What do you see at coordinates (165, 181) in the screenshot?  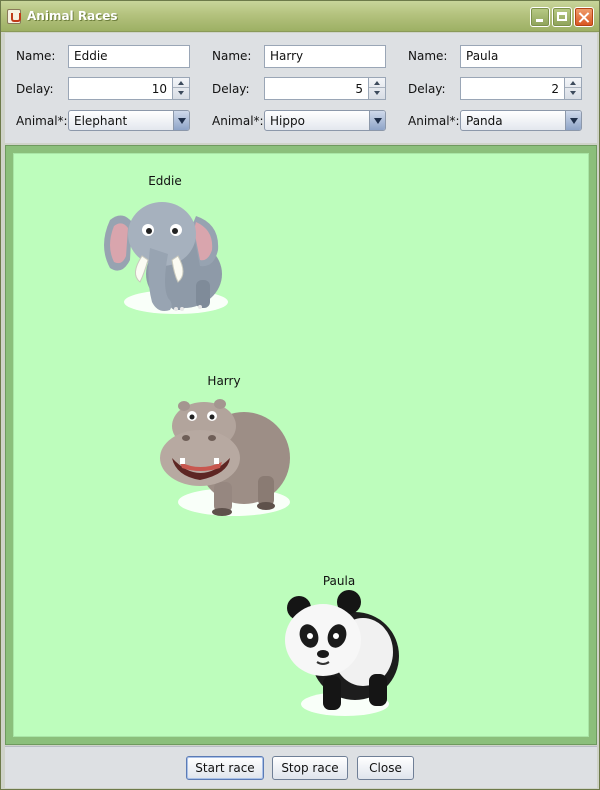 I see `racer-label-eddie: Eddie` at bounding box center [165, 181].